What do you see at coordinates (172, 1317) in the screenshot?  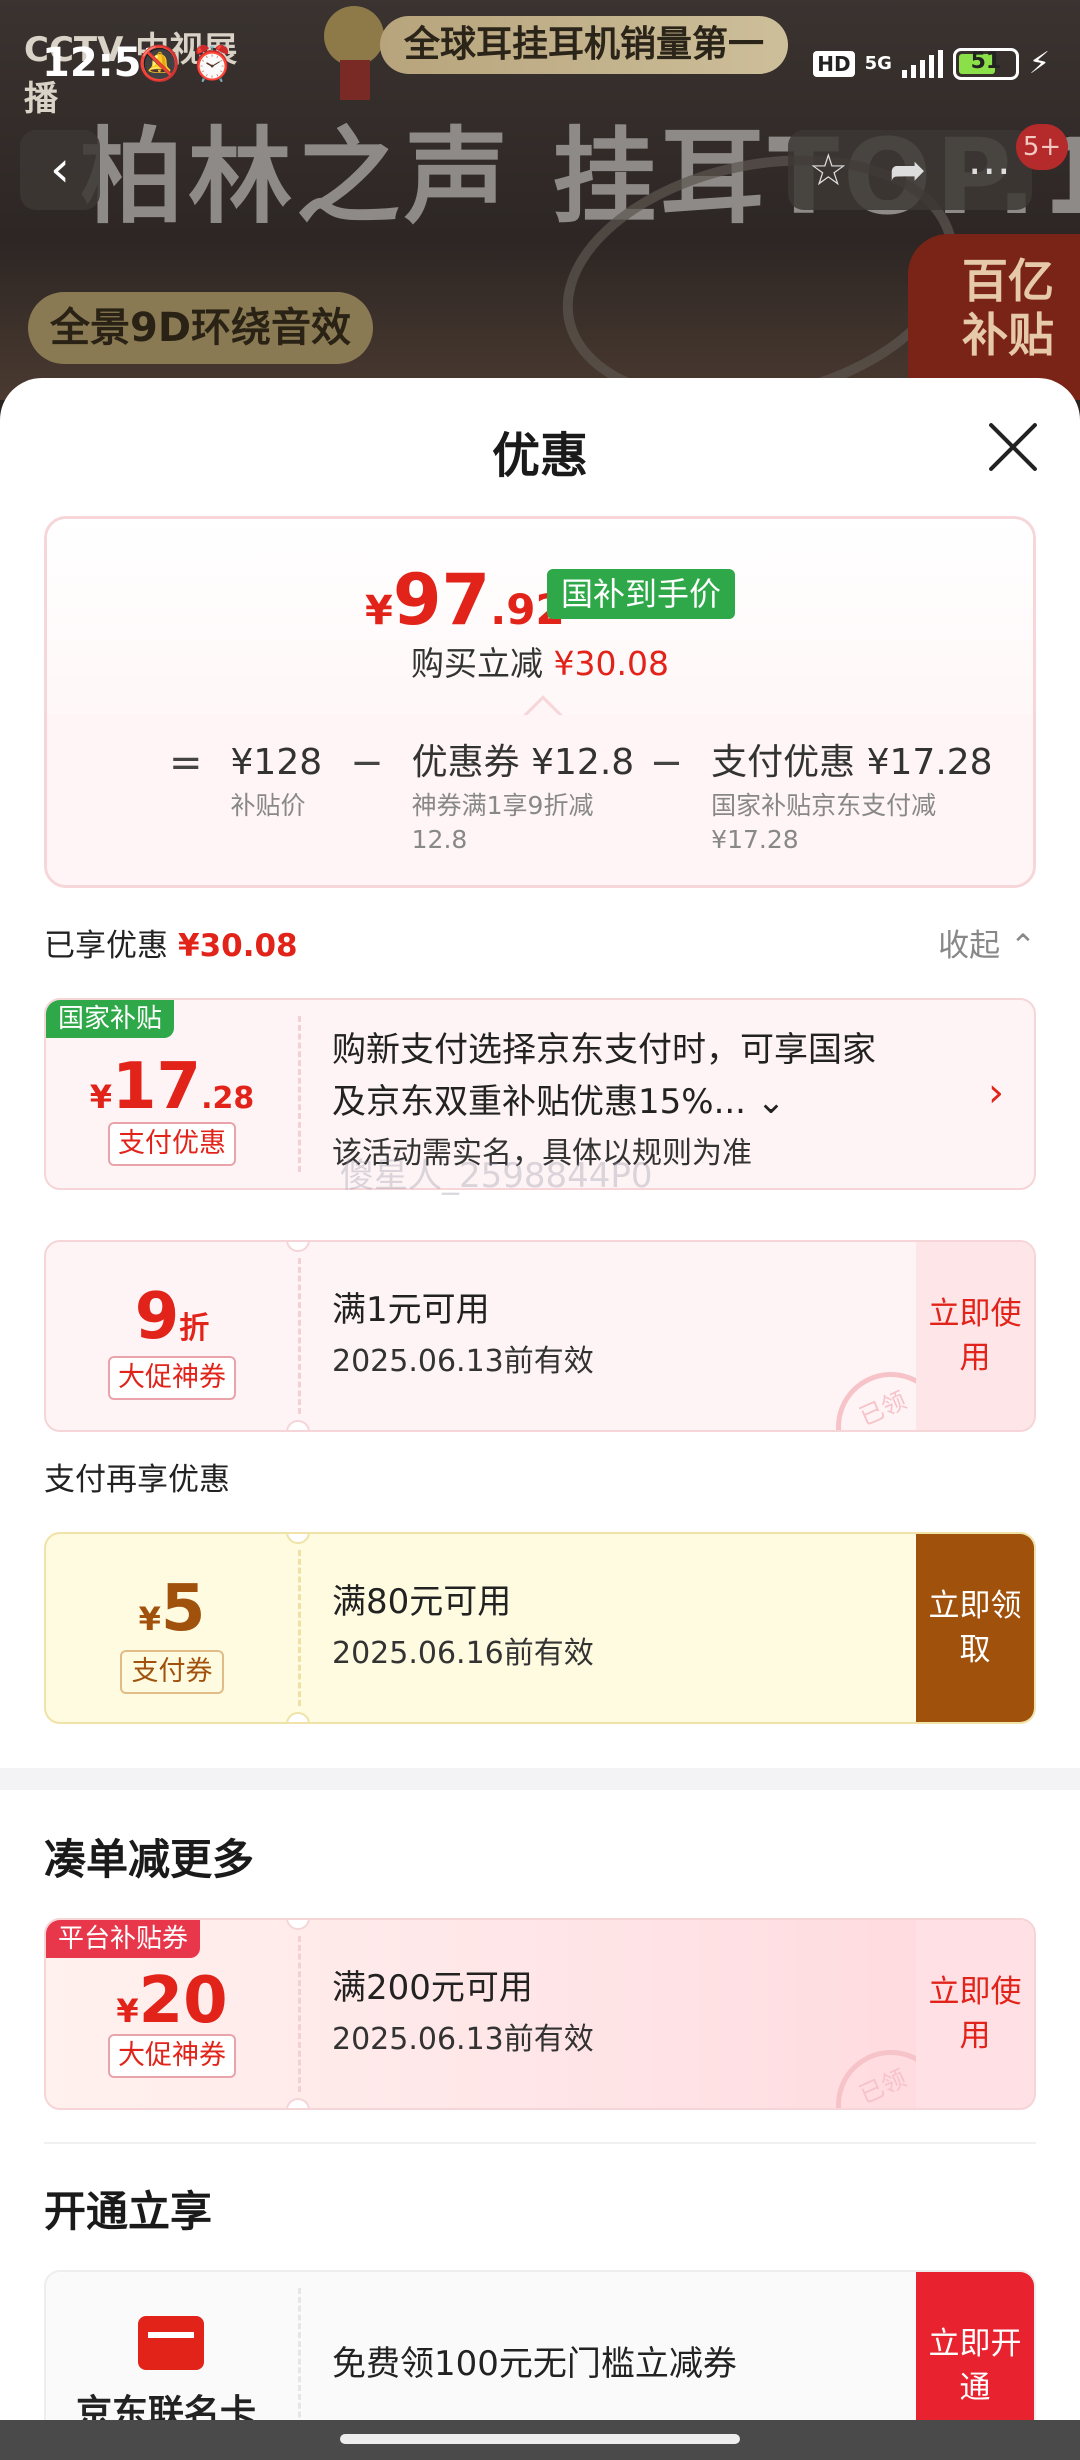 I see `coupon-amount: 9折` at bounding box center [172, 1317].